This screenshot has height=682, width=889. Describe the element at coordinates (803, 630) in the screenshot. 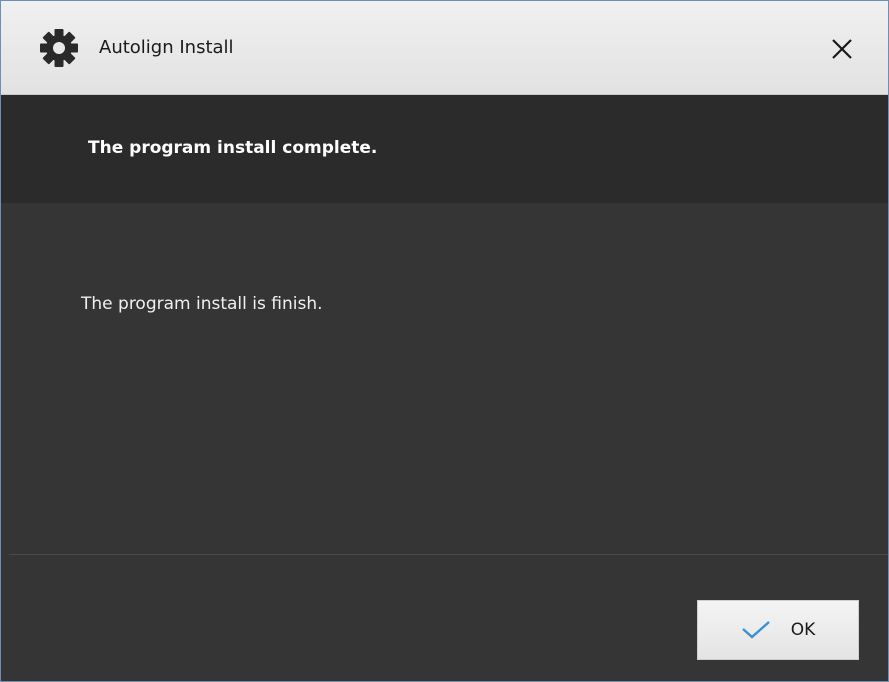

I see `ok-button-label: OK` at that location.